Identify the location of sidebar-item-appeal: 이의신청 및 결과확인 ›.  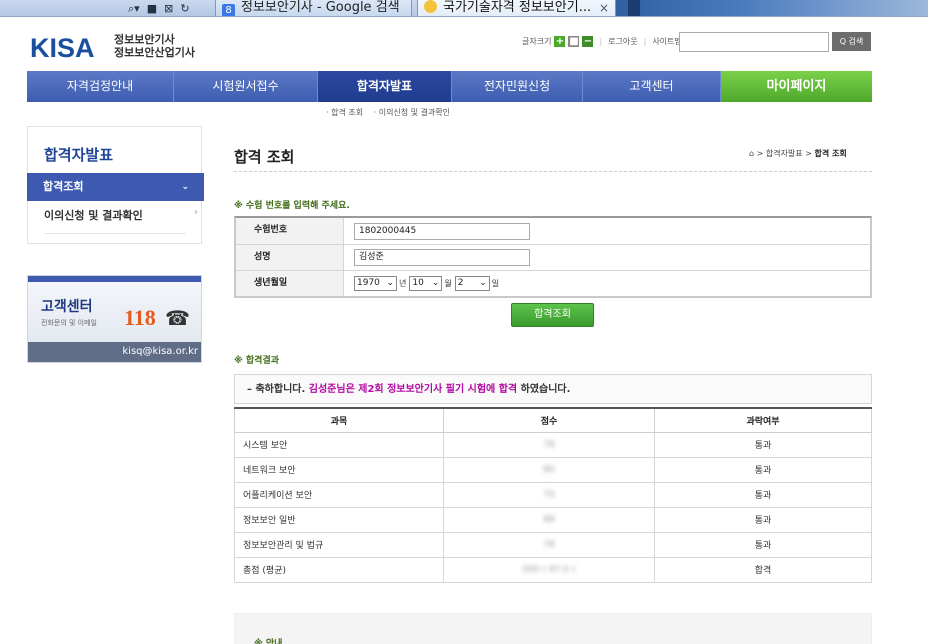
(121, 220).